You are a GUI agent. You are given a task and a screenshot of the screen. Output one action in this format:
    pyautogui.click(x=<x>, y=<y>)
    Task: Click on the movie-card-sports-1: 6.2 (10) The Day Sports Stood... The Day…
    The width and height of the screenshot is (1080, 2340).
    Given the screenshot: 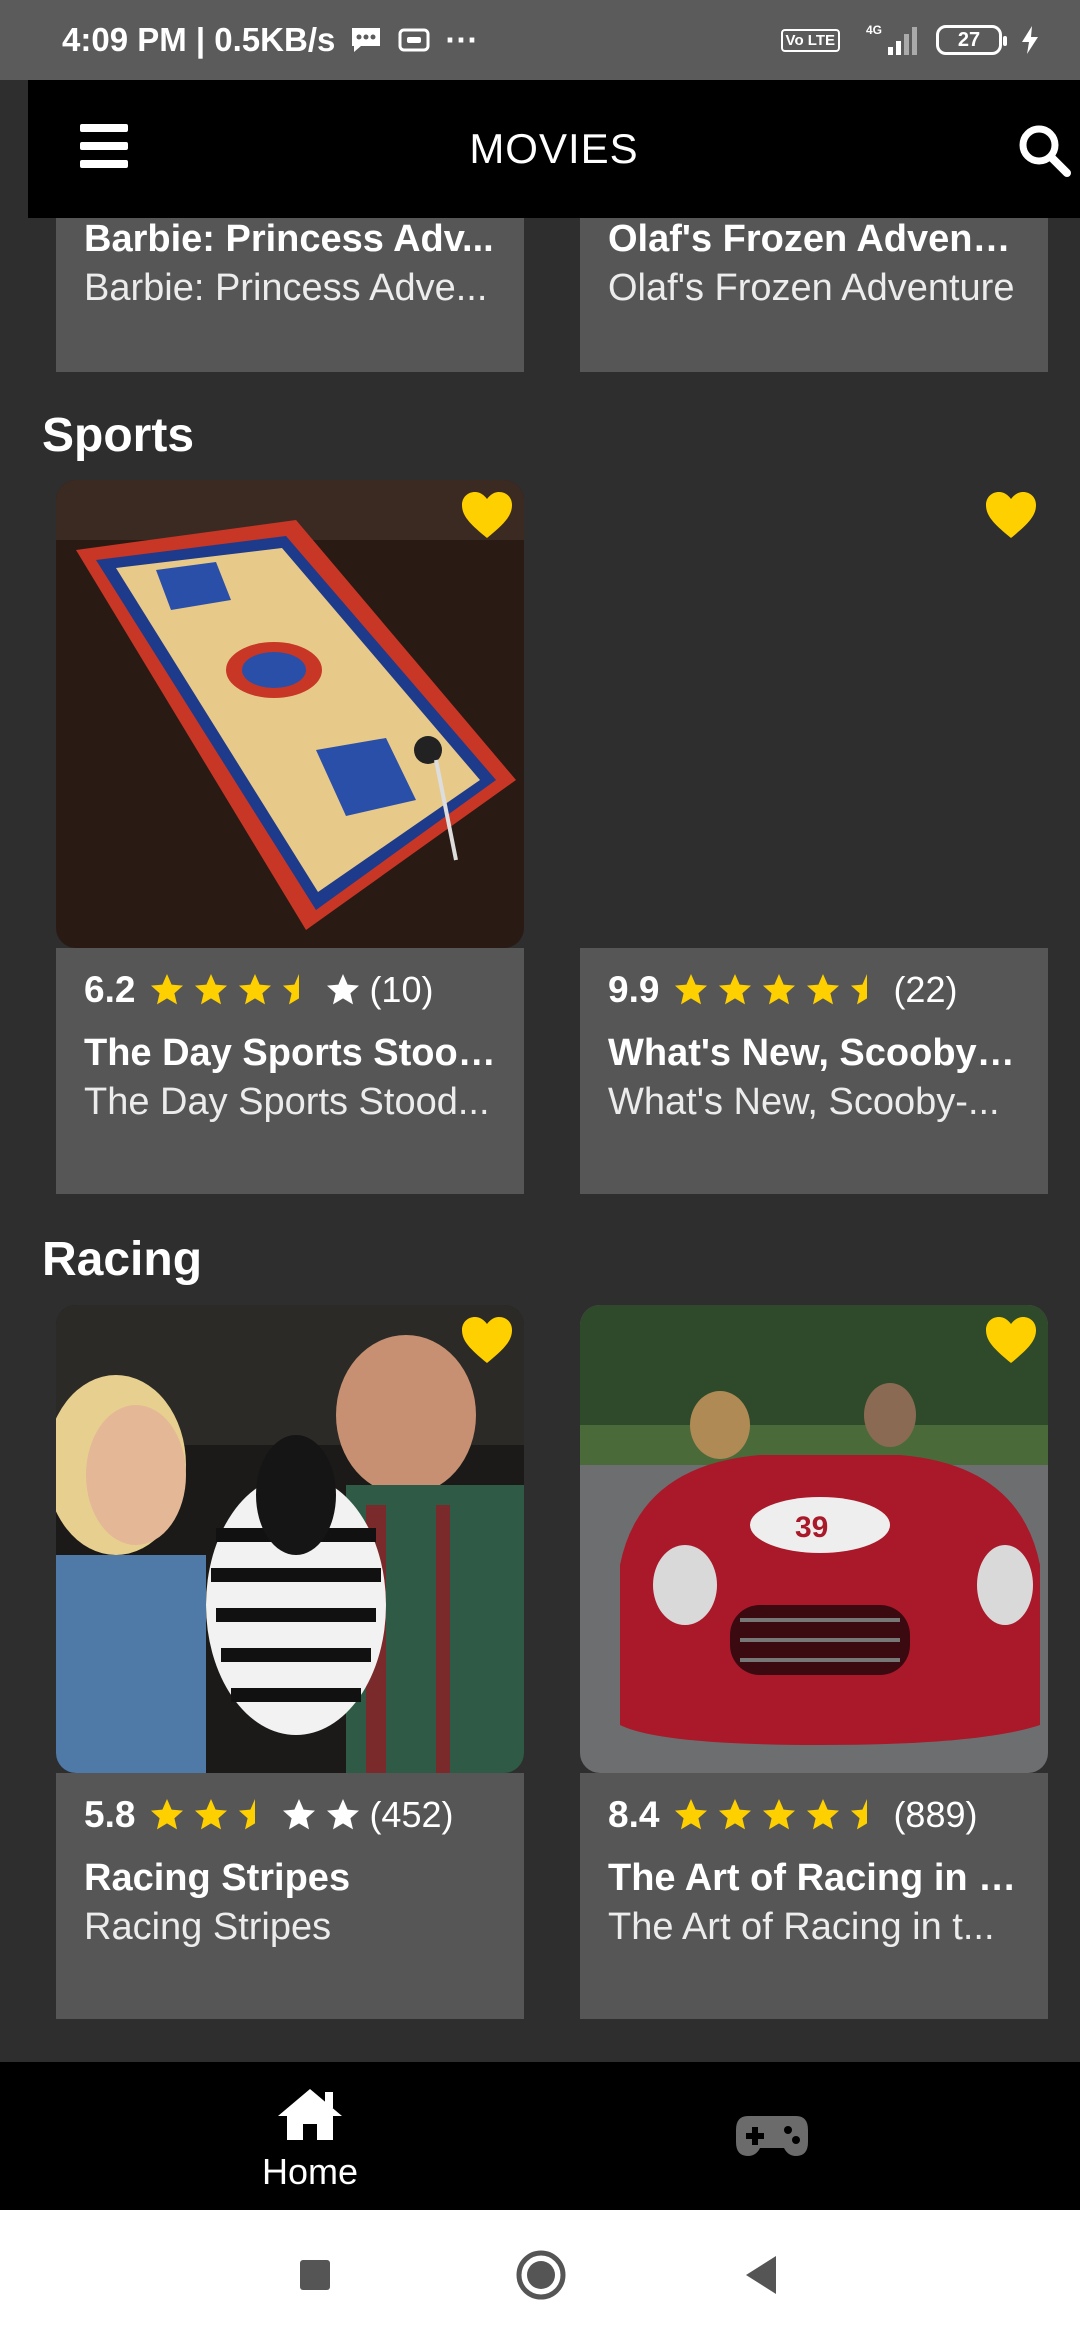 What is the action you would take?
    pyautogui.click(x=290, y=837)
    